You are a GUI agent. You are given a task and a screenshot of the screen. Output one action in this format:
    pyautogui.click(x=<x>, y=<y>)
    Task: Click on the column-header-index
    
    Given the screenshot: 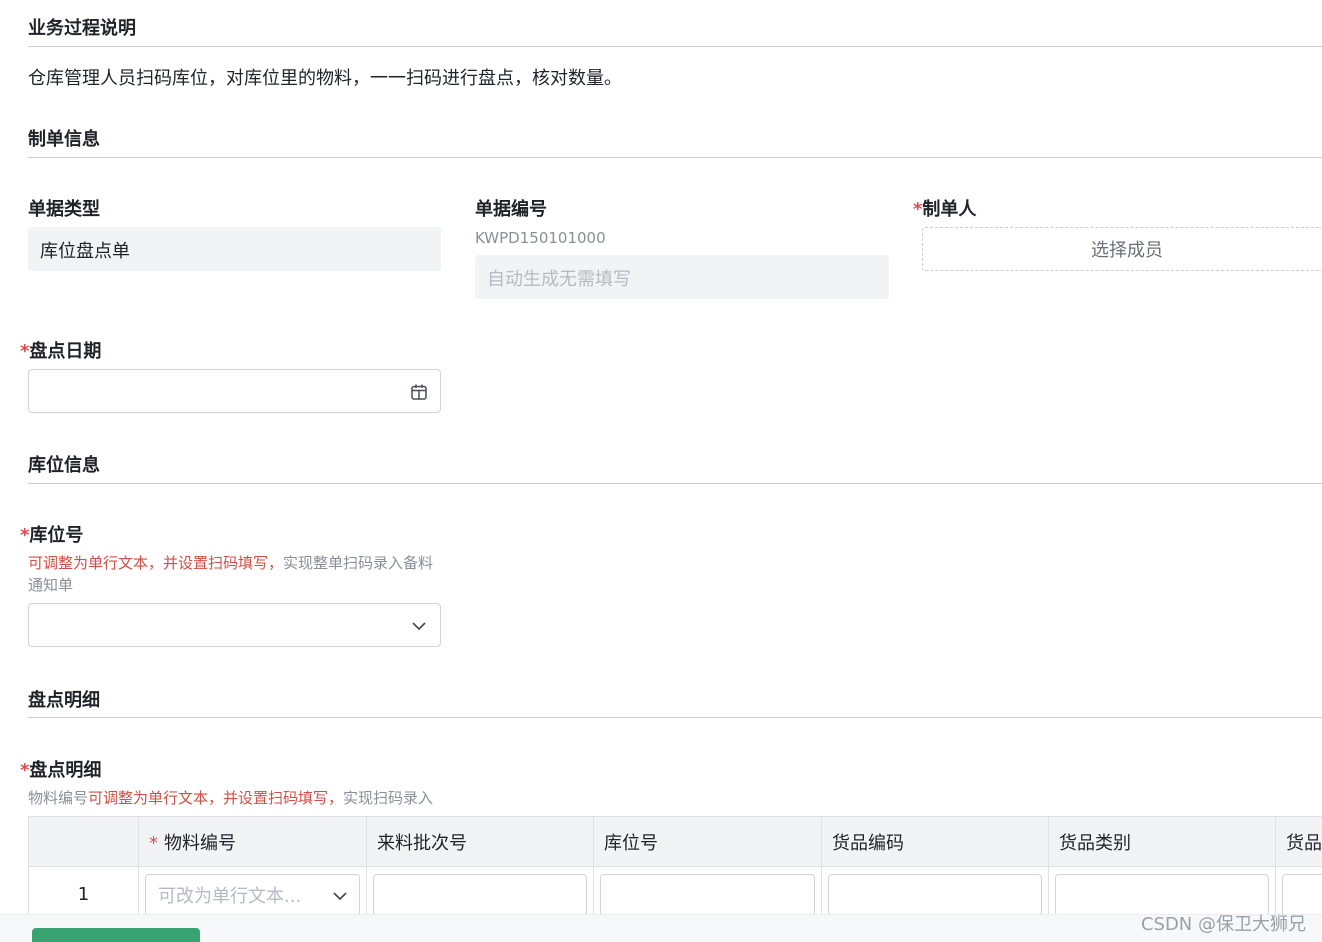 What is the action you would take?
    pyautogui.click(x=83, y=841)
    